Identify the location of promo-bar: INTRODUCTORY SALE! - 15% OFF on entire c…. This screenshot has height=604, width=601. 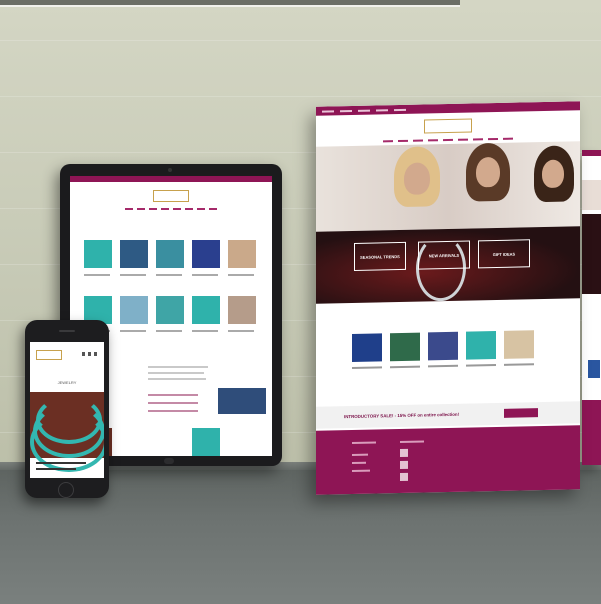
(448, 415).